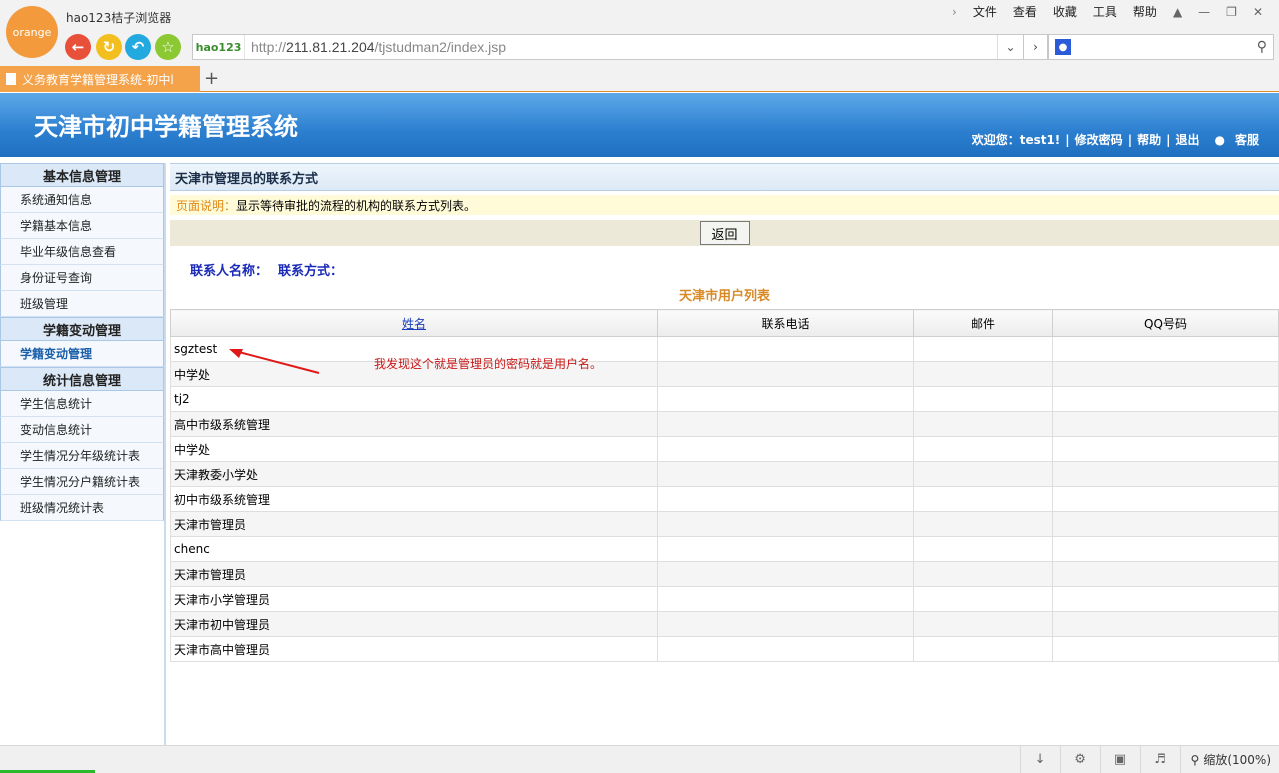 The image size is (1279, 773). I want to click on download-icon: ↓, so click(1039, 759).